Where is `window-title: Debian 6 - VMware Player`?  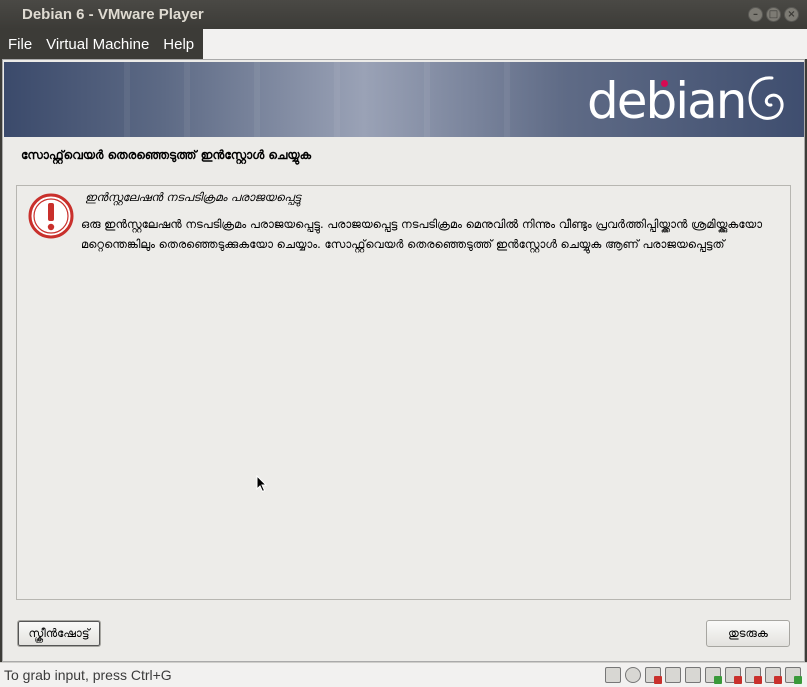 window-title: Debian 6 - VMware Player is located at coordinates (113, 14).